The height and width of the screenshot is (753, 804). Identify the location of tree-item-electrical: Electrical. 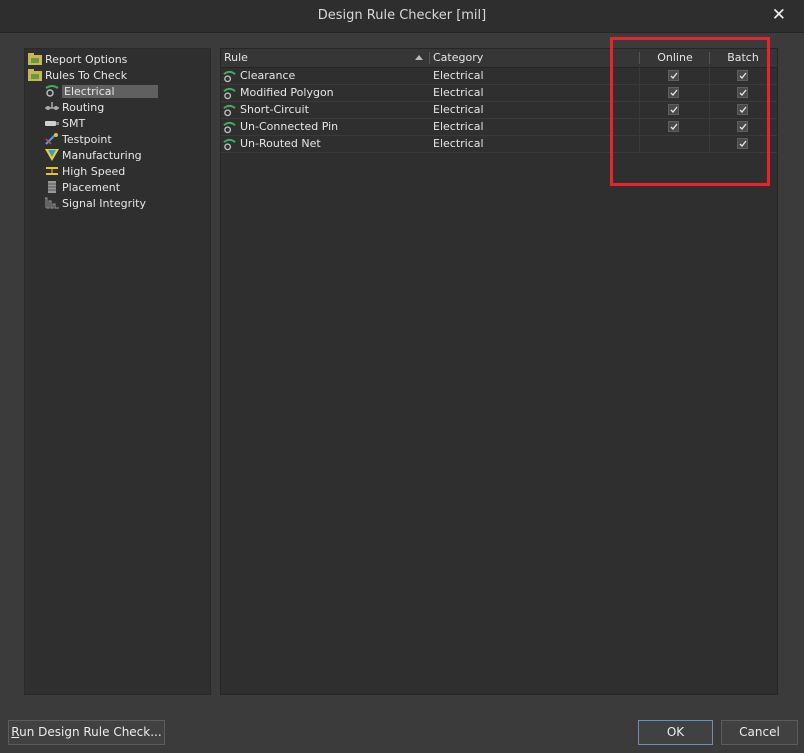
(101, 91).